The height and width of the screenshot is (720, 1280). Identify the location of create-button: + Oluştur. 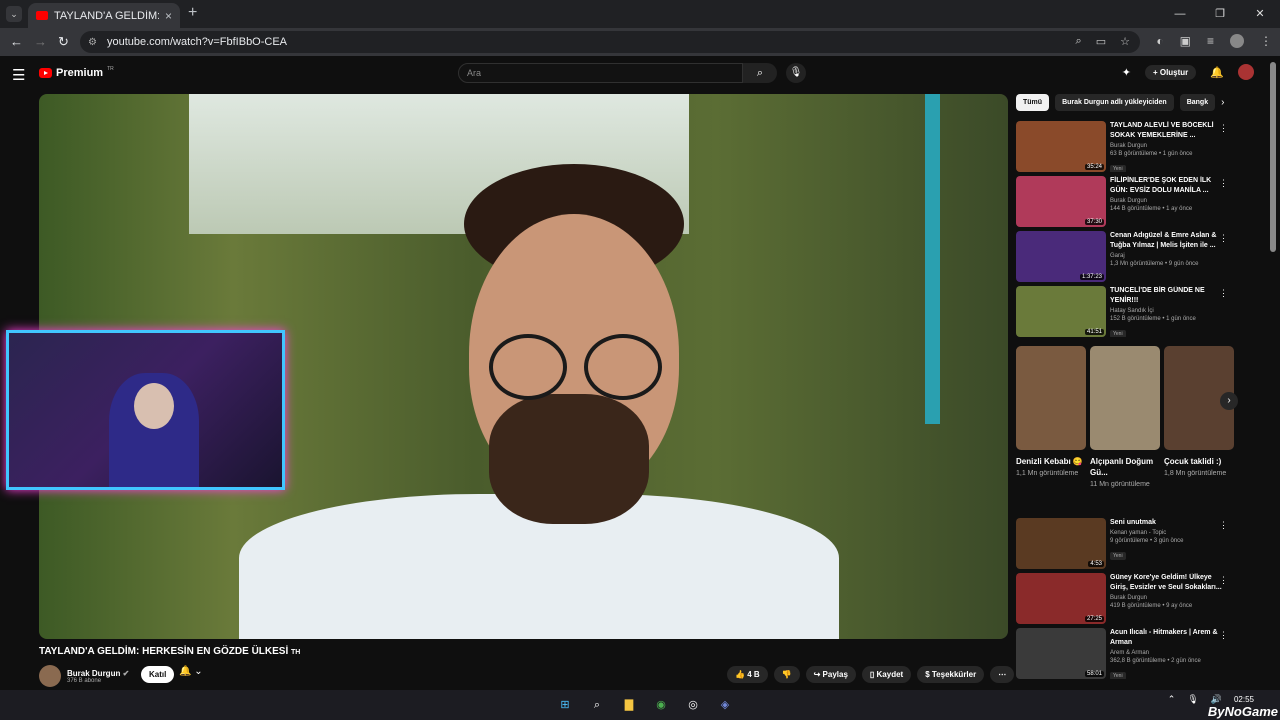
(1170, 72).